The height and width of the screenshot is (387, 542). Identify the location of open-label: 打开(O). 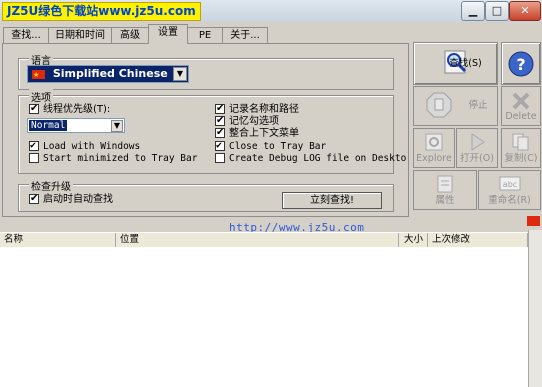
(477, 158).